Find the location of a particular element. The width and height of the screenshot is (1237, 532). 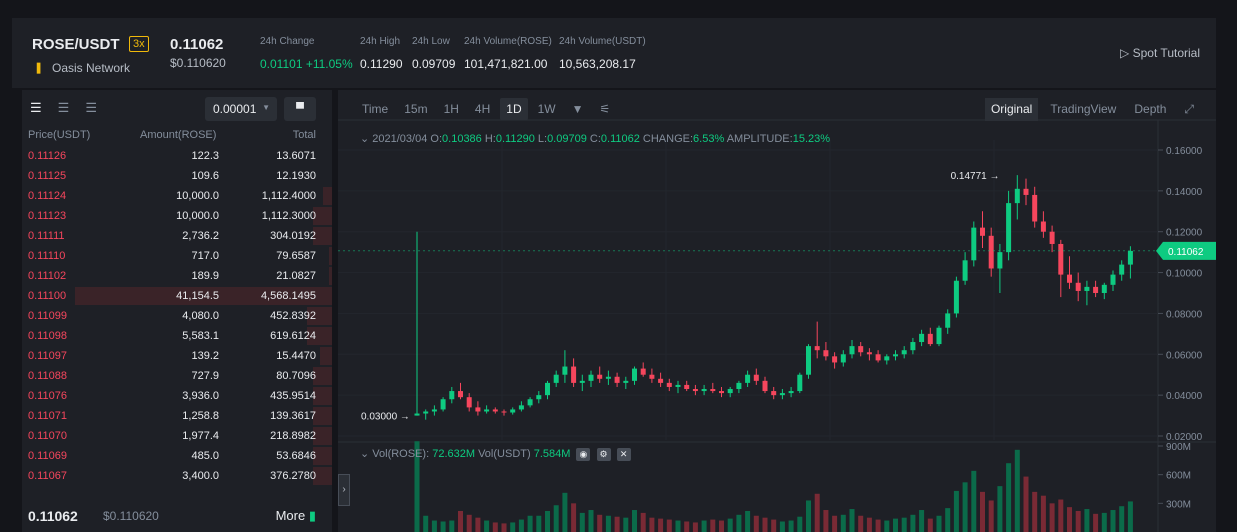

layout-both-icon: ☰ is located at coordinates (36, 108).